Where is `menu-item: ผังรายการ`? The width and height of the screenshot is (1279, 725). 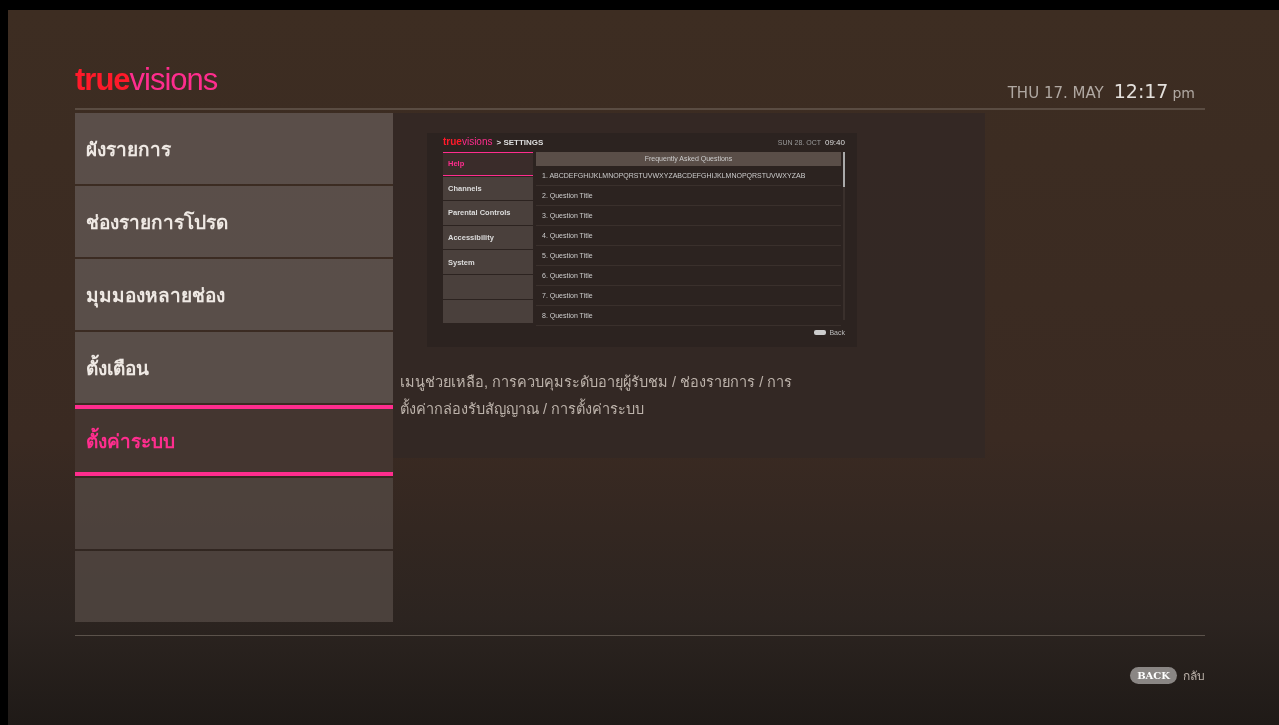
menu-item: ผังรายการ is located at coordinates (234, 148).